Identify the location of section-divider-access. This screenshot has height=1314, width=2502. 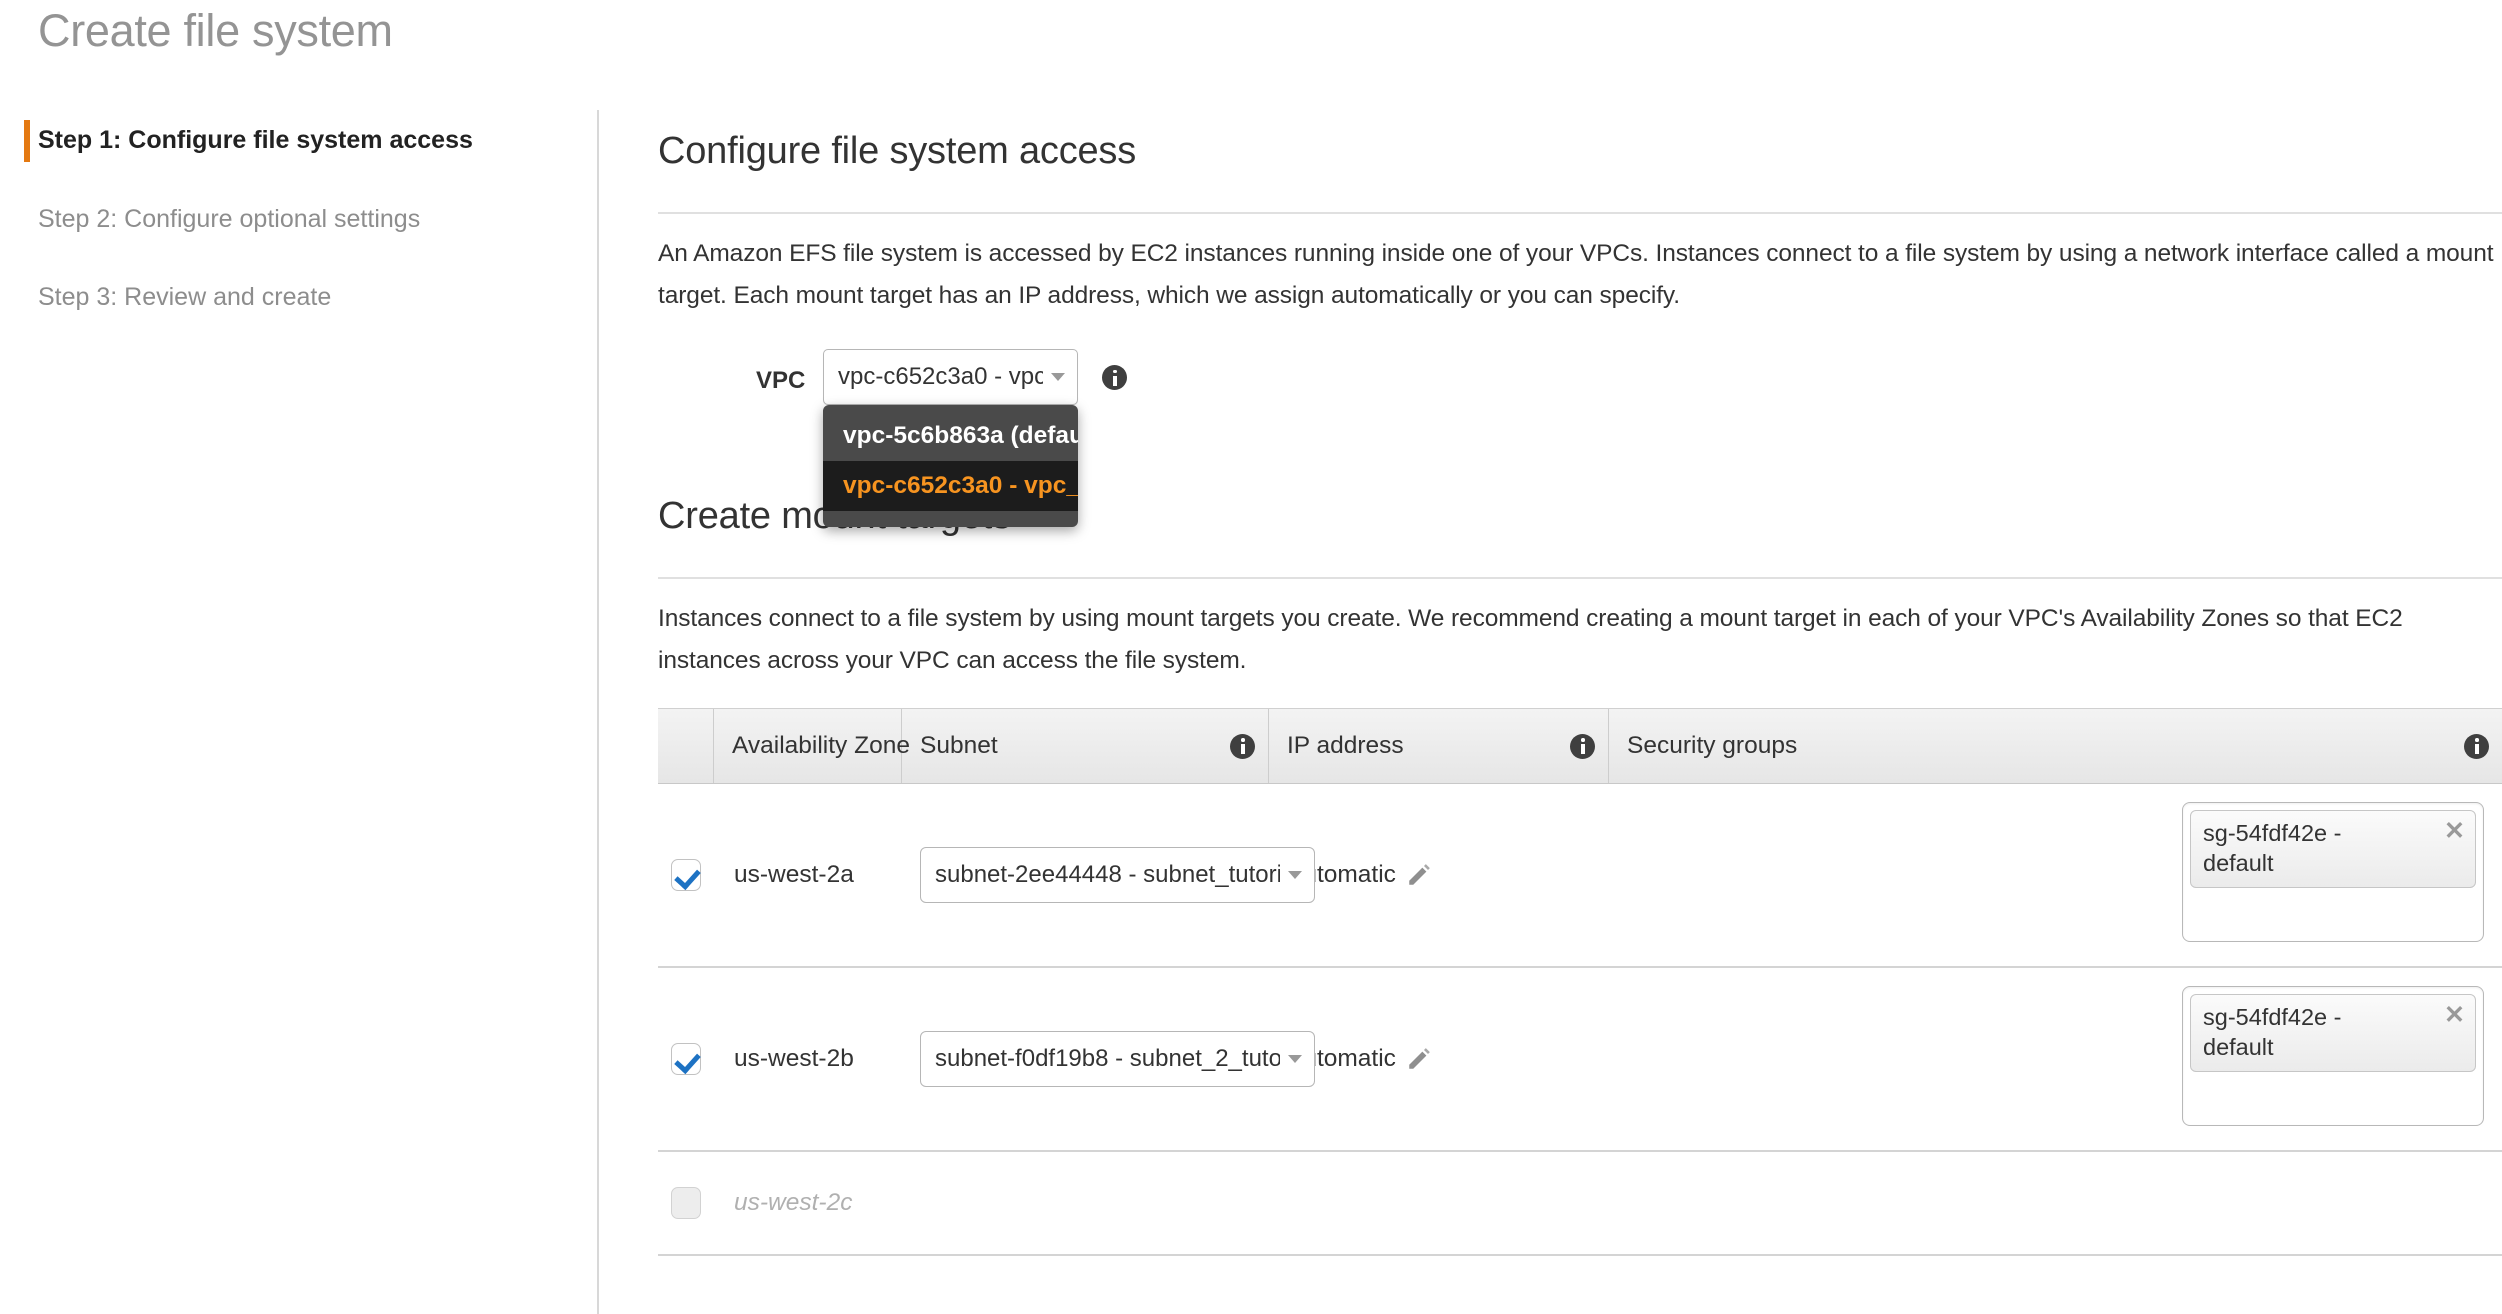
(1580, 213).